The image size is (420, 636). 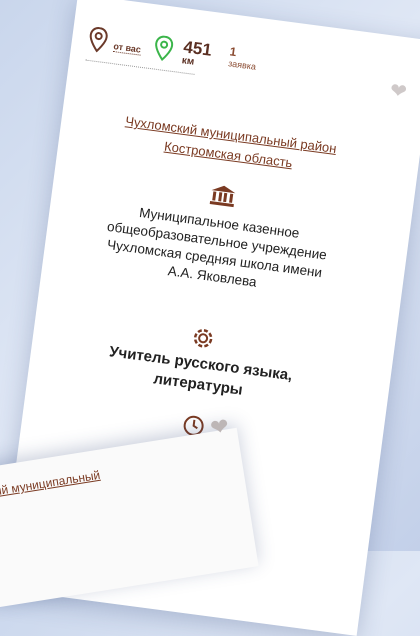 I want to click on district-link: ский муниципальный, so click(x=50, y=484).